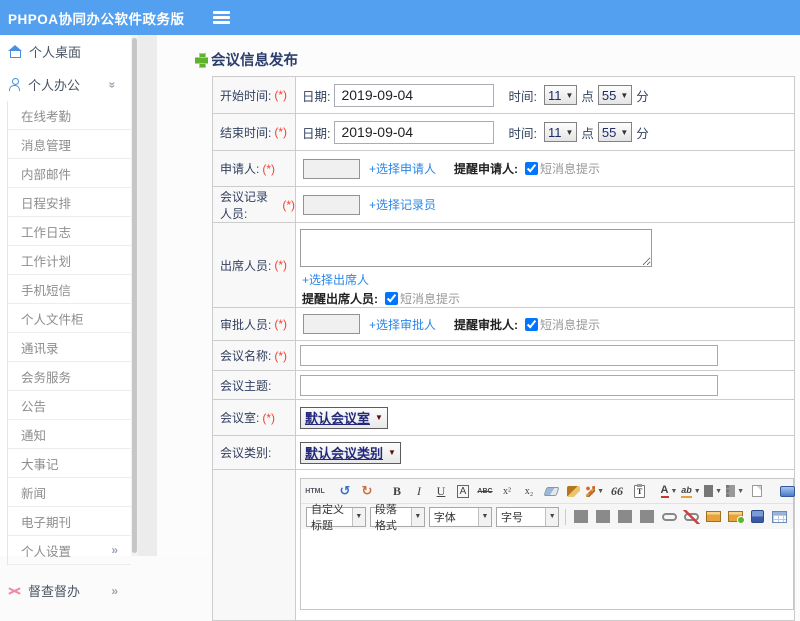 Image resolution: width=800 pixels, height=621 pixels. I want to click on sidebar-item-督查督办: 督查督办», so click(65, 590).